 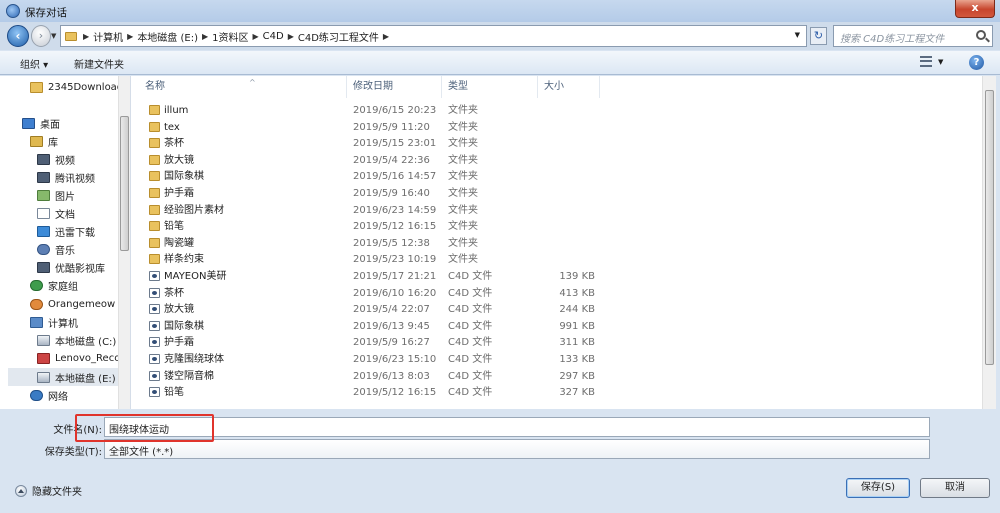 What do you see at coordinates (391, 310) in the screenshot?
I see `file-date: 2019/5/4 22:07` at bounding box center [391, 310].